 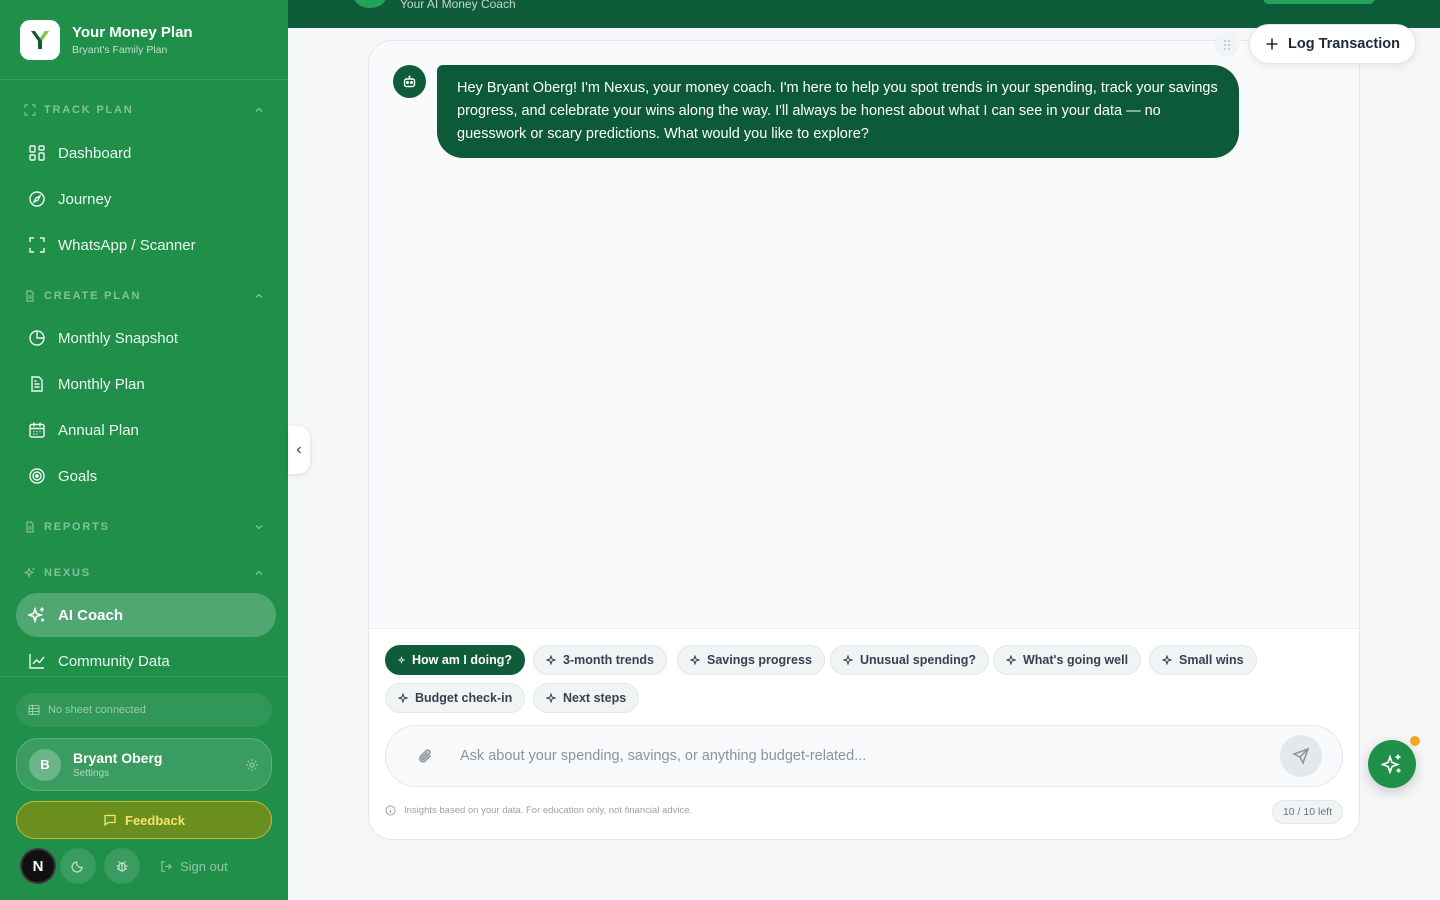 What do you see at coordinates (77, 527) in the screenshot?
I see `section-label: REPORTS` at bounding box center [77, 527].